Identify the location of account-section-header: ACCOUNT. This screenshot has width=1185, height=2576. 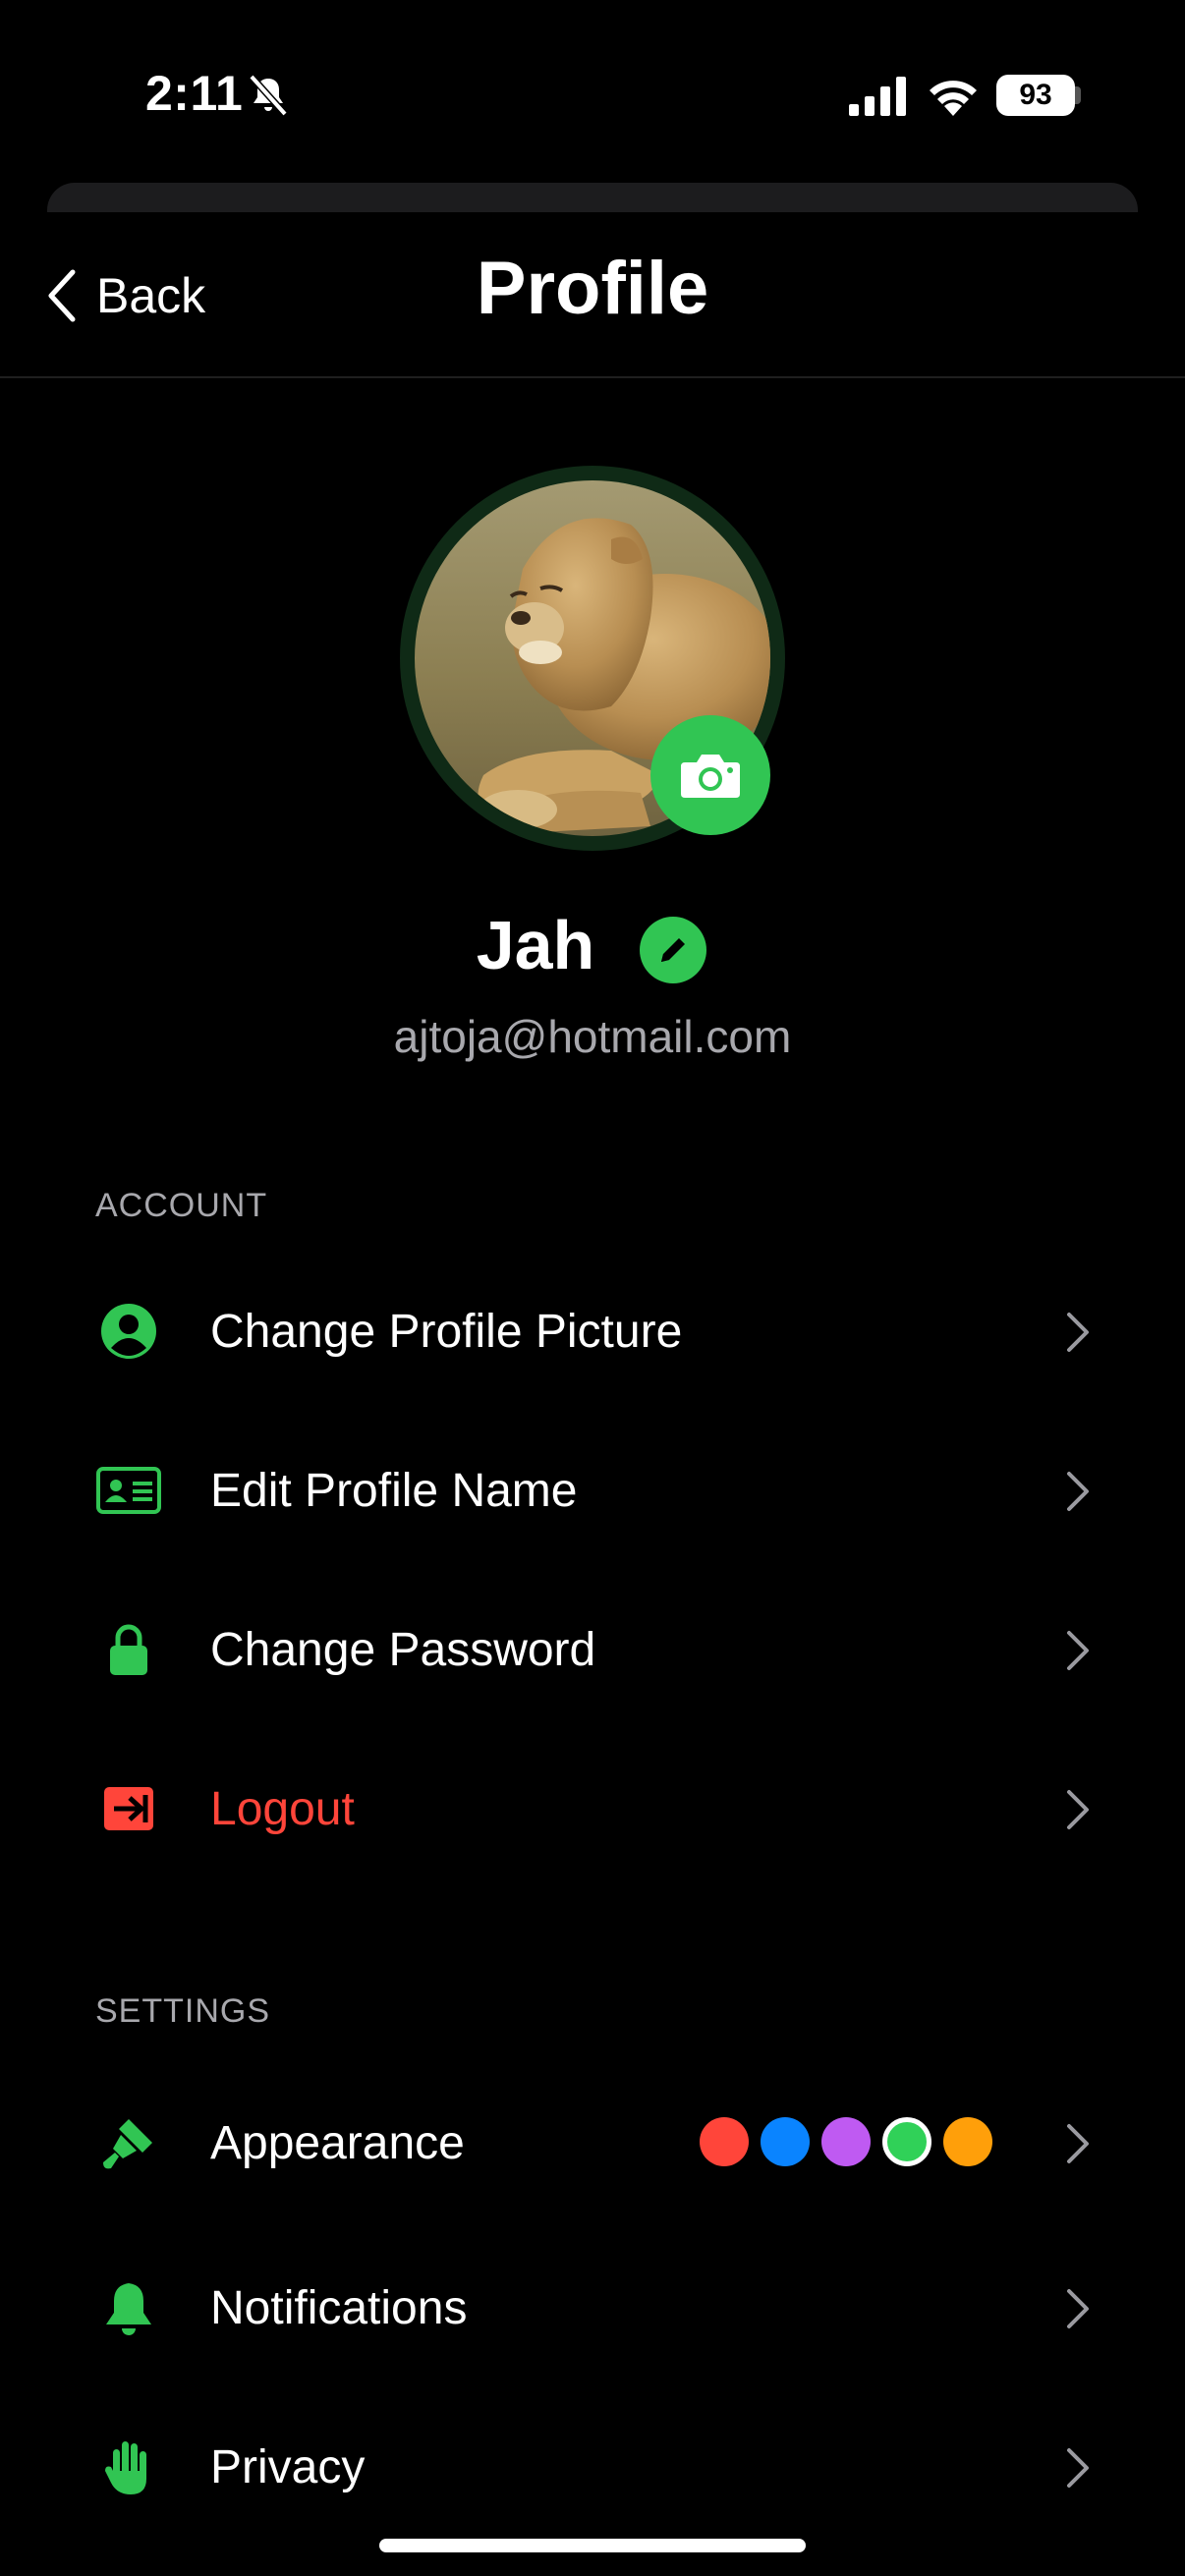
(182, 1205).